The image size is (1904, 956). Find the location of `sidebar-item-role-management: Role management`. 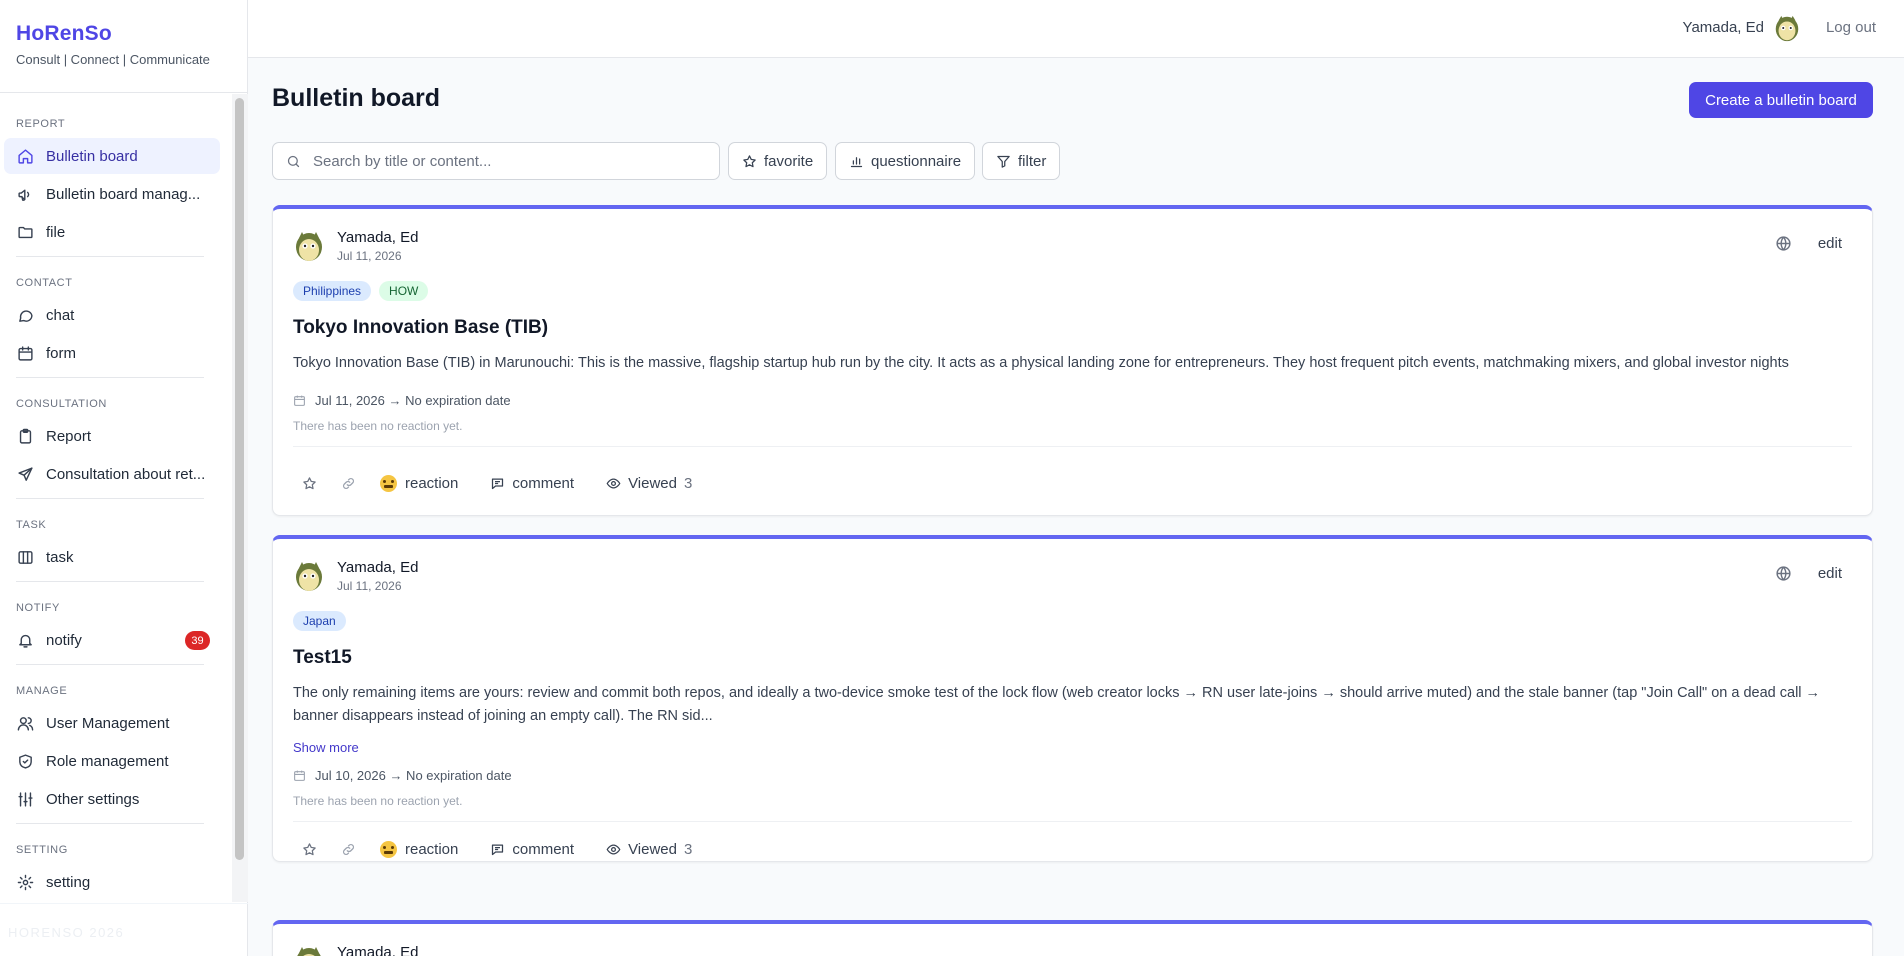

sidebar-item-role-management: Role management is located at coordinates (112, 761).